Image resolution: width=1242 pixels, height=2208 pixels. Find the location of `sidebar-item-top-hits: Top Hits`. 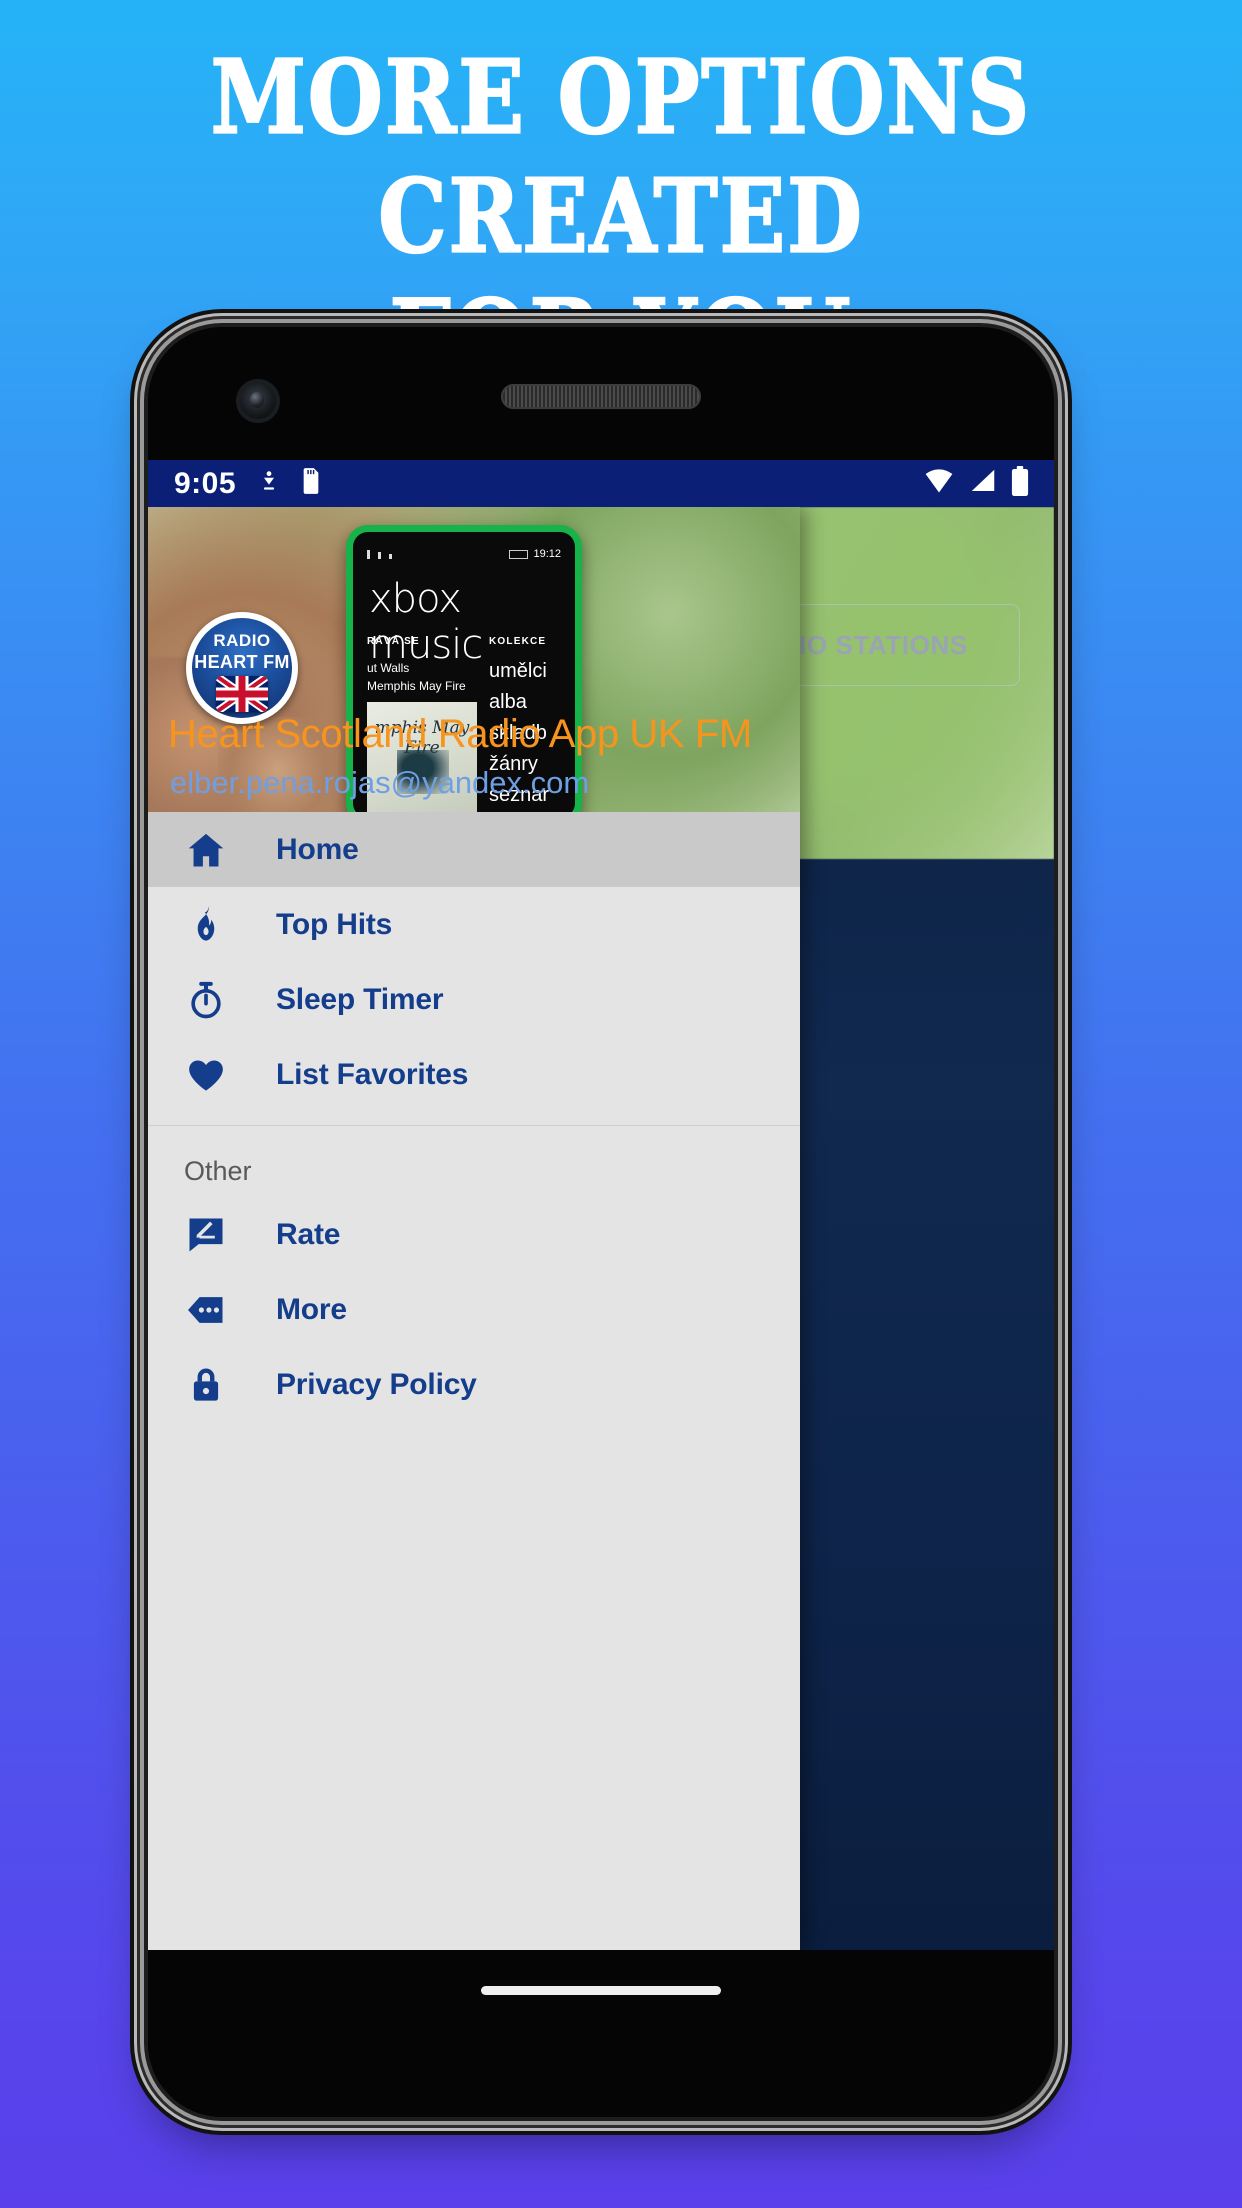

sidebar-item-top-hits: Top Hits is located at coordinates (474, 924).